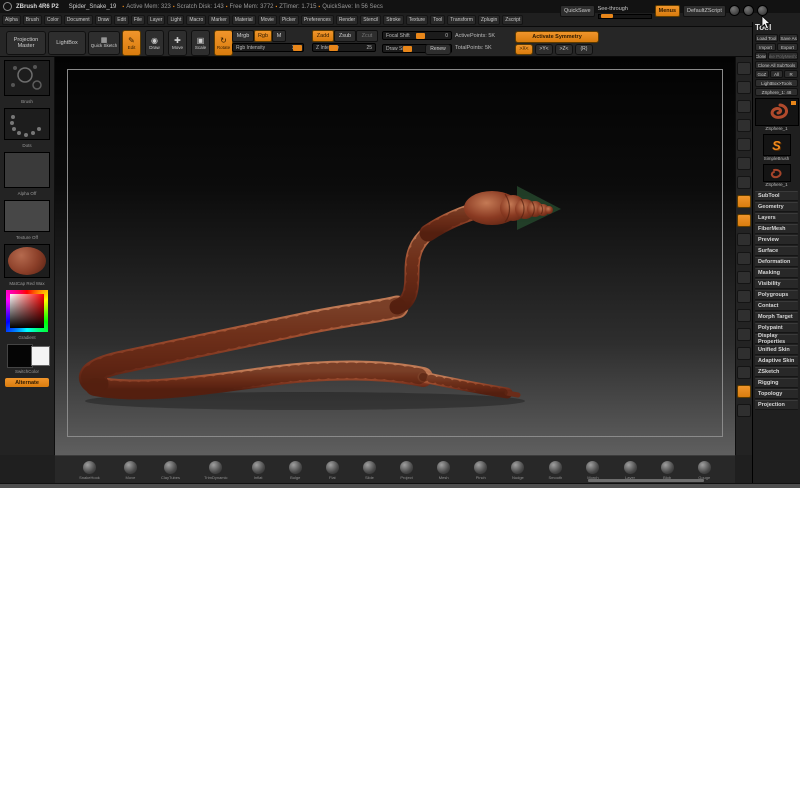  Describe the element at coordinates (268, 47) in the screenshot. I see `rgb-intensity-slider: Rgb Intensity 100` at that location.